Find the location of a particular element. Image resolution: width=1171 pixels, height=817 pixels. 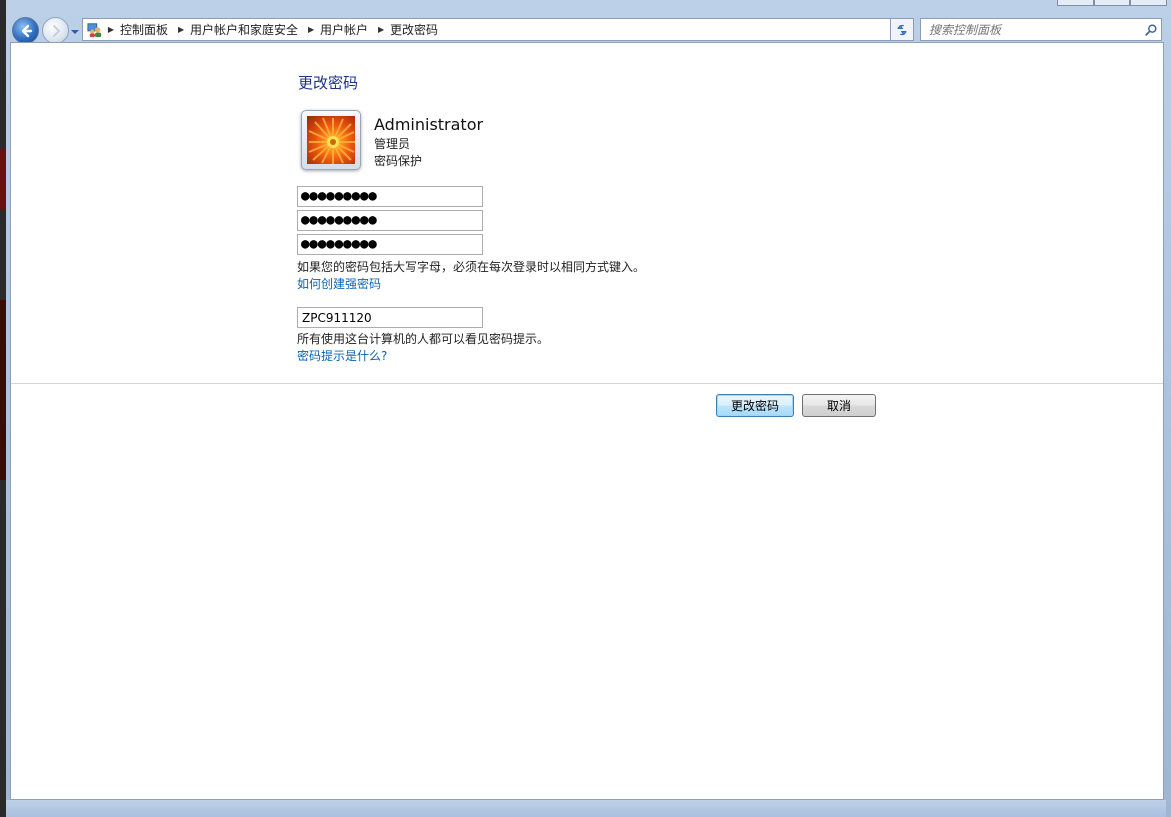

search-icon is located at coordinates (1151, 30).